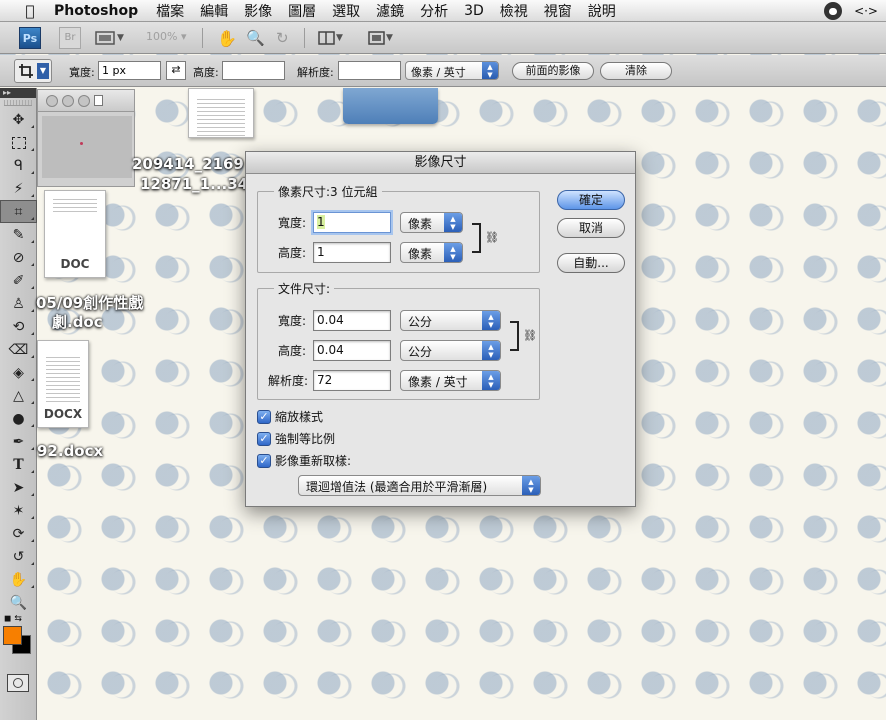  What do you see at coordinates (476, 238) in the screenshot?
I see `pixel-link-bracket` at bounding box center [476, 238].